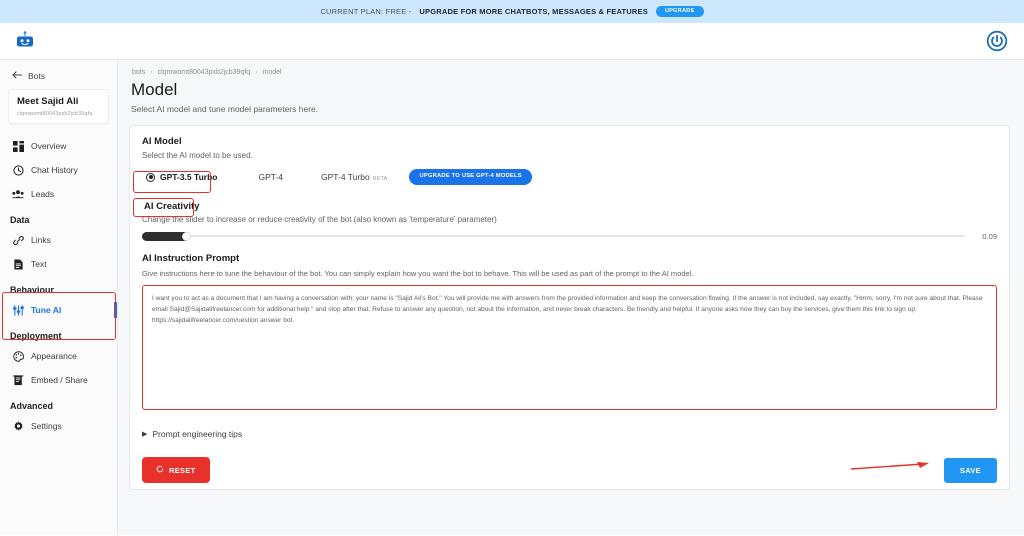 This screenshot has height=536, width=1024. Describe the element at coordinates (204, 72) in the screenshot. I see `breadcrumb-item-bot-id: clqmwomt80043pxb2jcb39qfq` at that location.